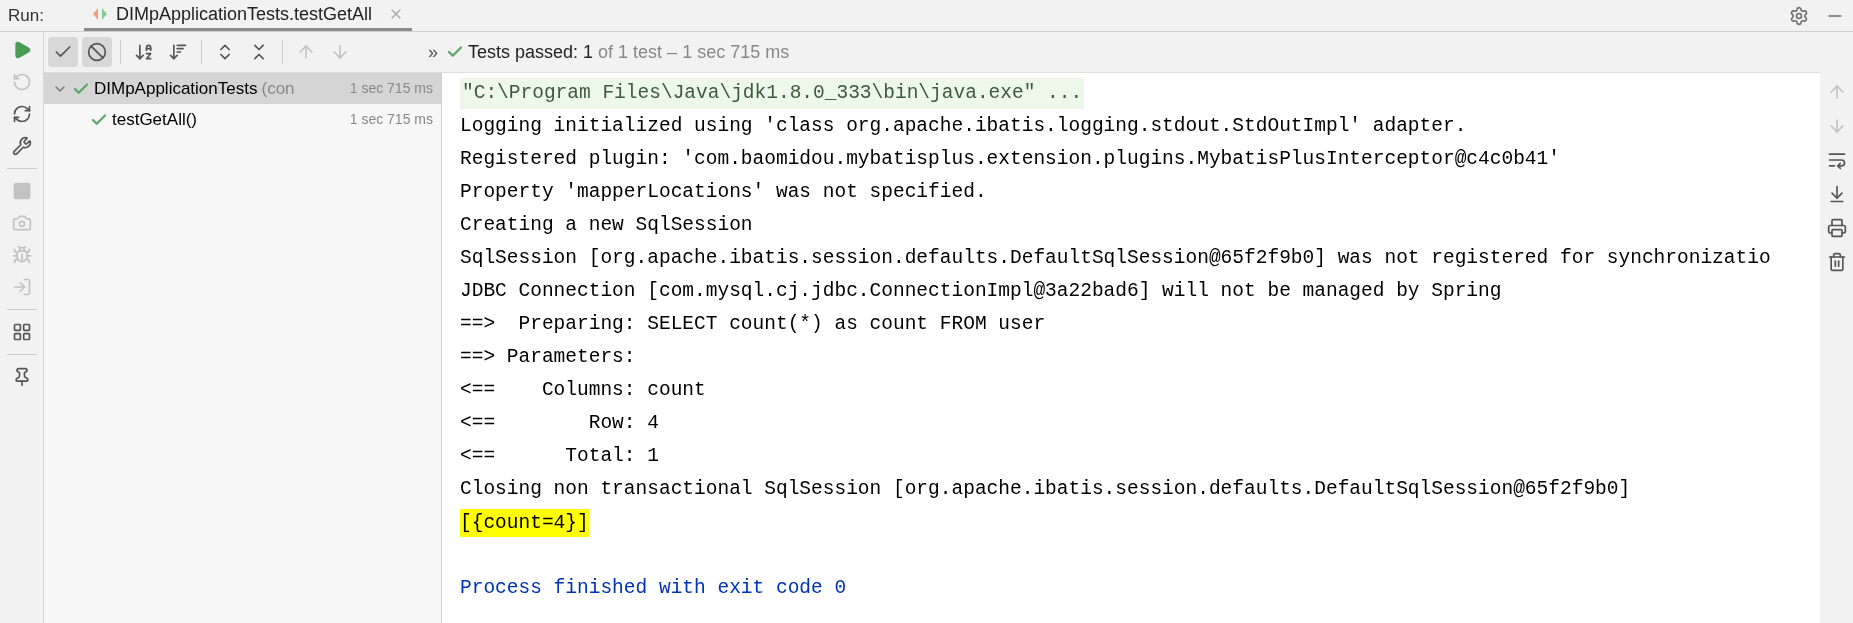 The width and height of the screenshot is (1853, 623). What do you see at coordinates (1836, 262) in the screenshot?
I see `trash-icon` at bounding box center [1836, 262].